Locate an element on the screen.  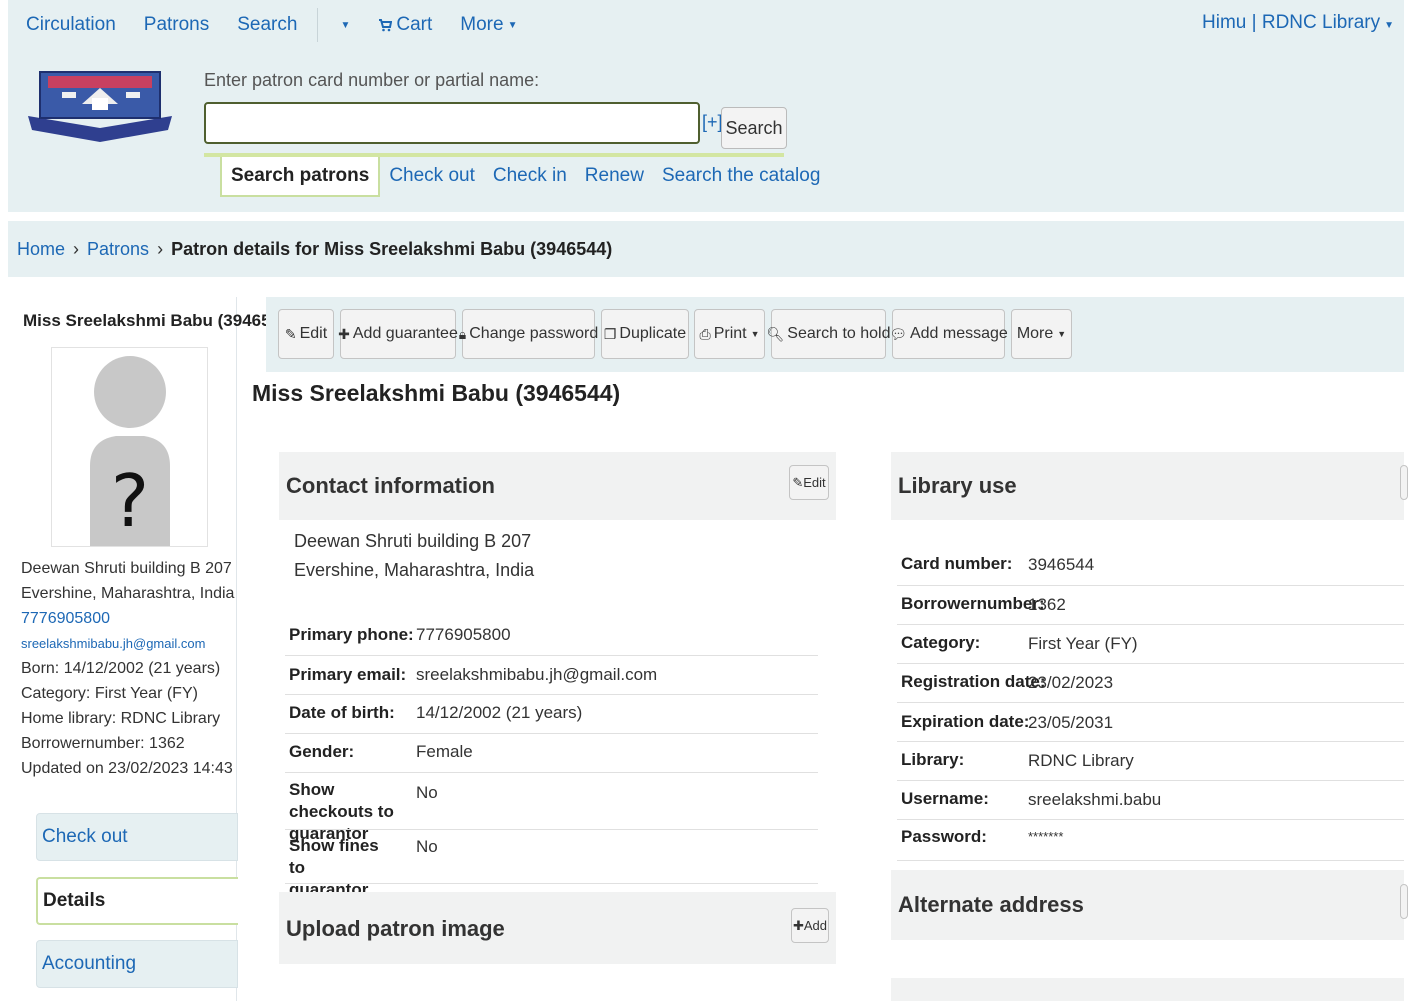
edit-library-use-button is located at coordinates (1404, 482).